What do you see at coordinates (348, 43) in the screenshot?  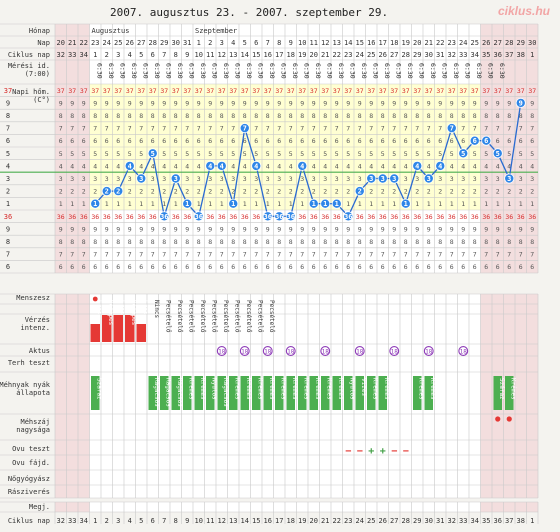 I see `day-number: 14` at bounding box center [348, 43].